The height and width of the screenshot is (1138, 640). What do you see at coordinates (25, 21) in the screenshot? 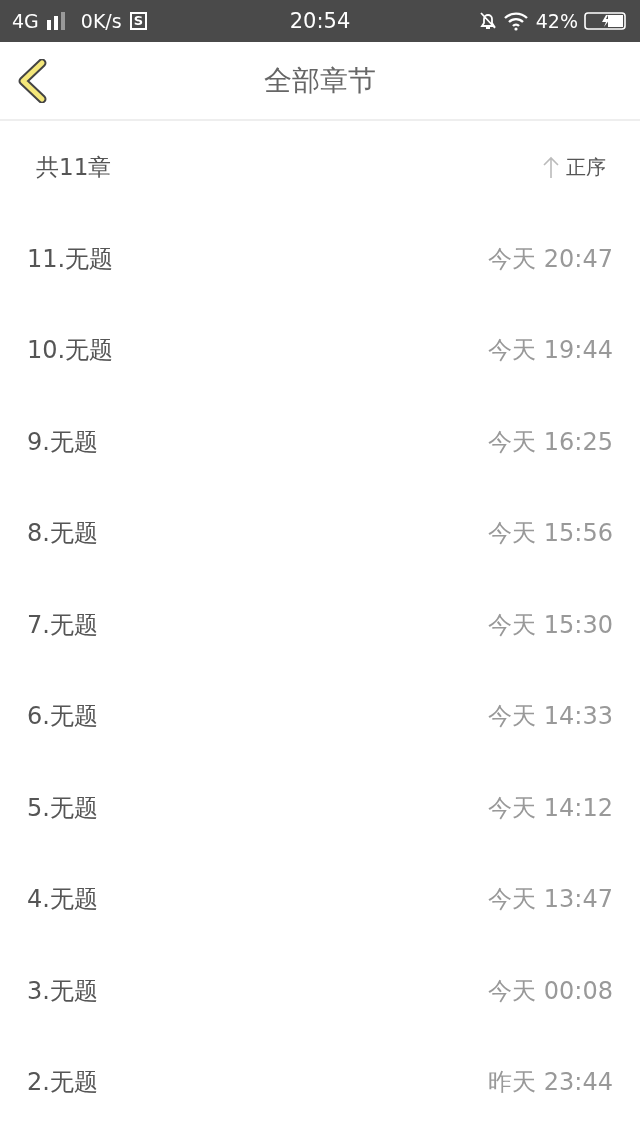
I see `network-type: 4G` at bounding box center [25, 21].